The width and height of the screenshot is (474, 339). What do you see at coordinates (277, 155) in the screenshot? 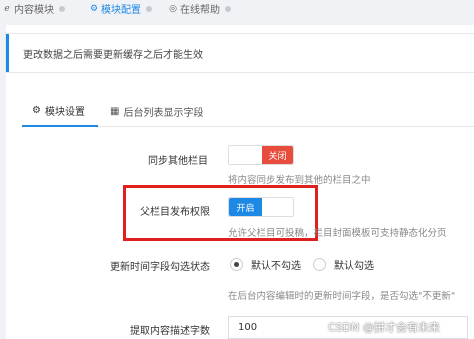
I see `toggle-off-knob: 关闭` at bounding box center [277, 155].